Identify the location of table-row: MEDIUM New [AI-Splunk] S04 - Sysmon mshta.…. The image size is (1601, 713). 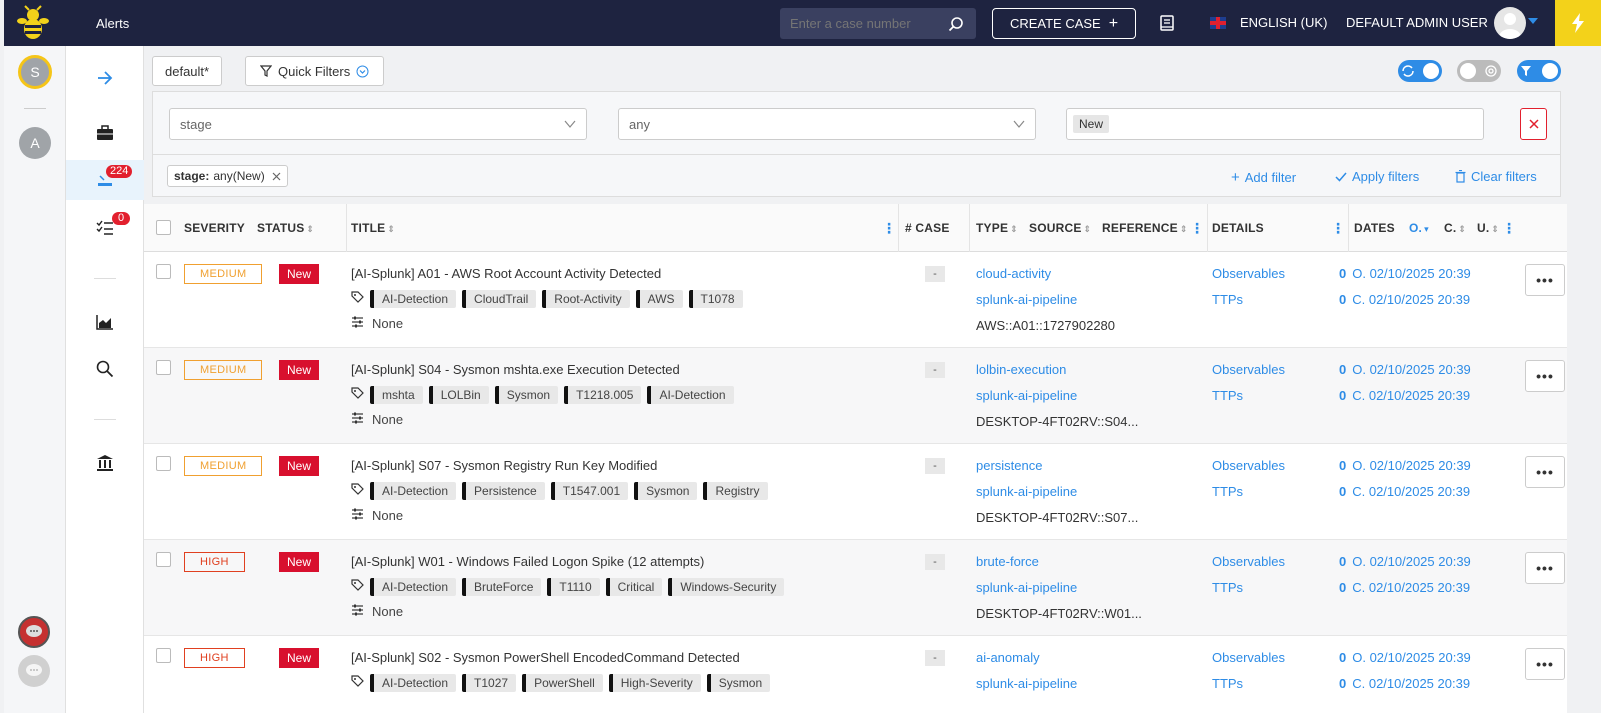
(855, 396).